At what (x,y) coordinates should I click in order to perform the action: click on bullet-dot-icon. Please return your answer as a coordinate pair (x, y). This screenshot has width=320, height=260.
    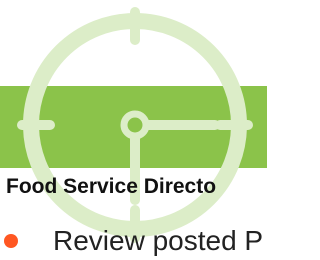
    Looking at the image, I should click on (11, 241).